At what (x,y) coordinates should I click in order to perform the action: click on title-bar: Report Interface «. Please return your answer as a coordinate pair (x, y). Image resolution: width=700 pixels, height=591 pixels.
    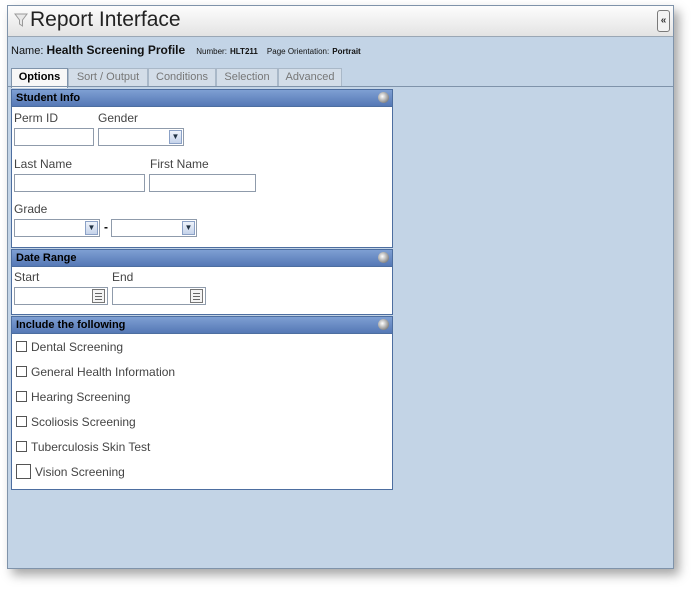
    Looking at the image, I should click on (340, 21).